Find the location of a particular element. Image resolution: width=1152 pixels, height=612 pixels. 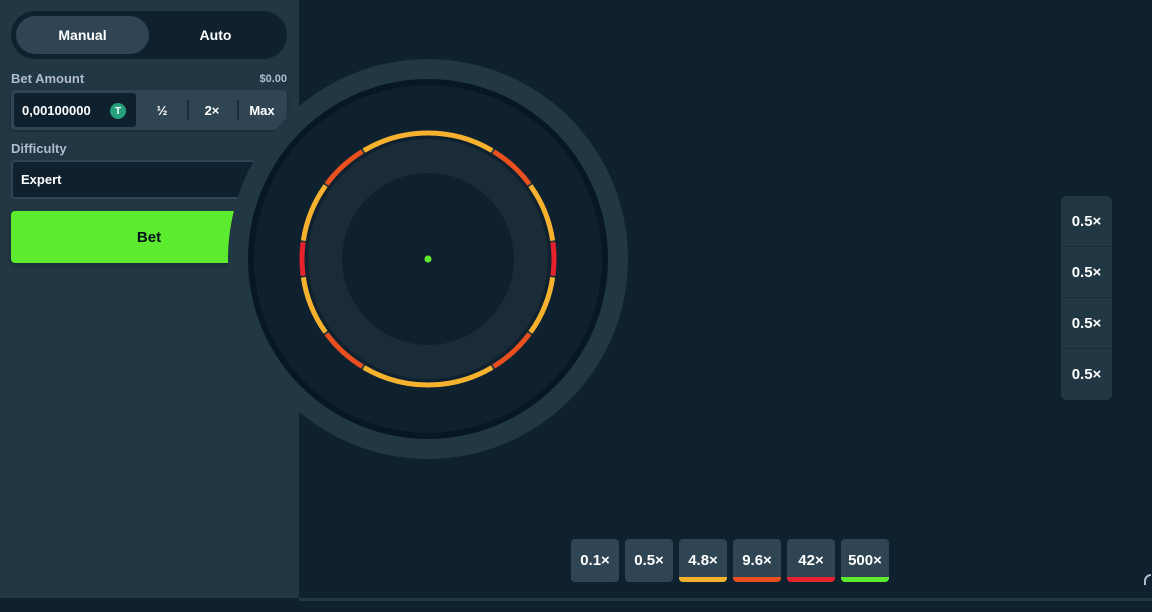

multiplier-chip: 4.8× is located at coordinates (703, 560).